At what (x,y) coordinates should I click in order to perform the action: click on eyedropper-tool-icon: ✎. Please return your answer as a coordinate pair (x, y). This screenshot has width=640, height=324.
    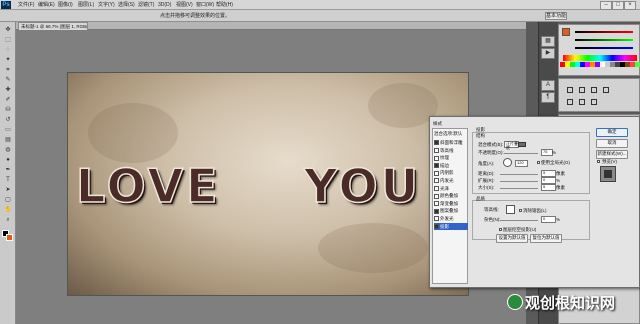
    Looking at the image, I should click on (8, 80).